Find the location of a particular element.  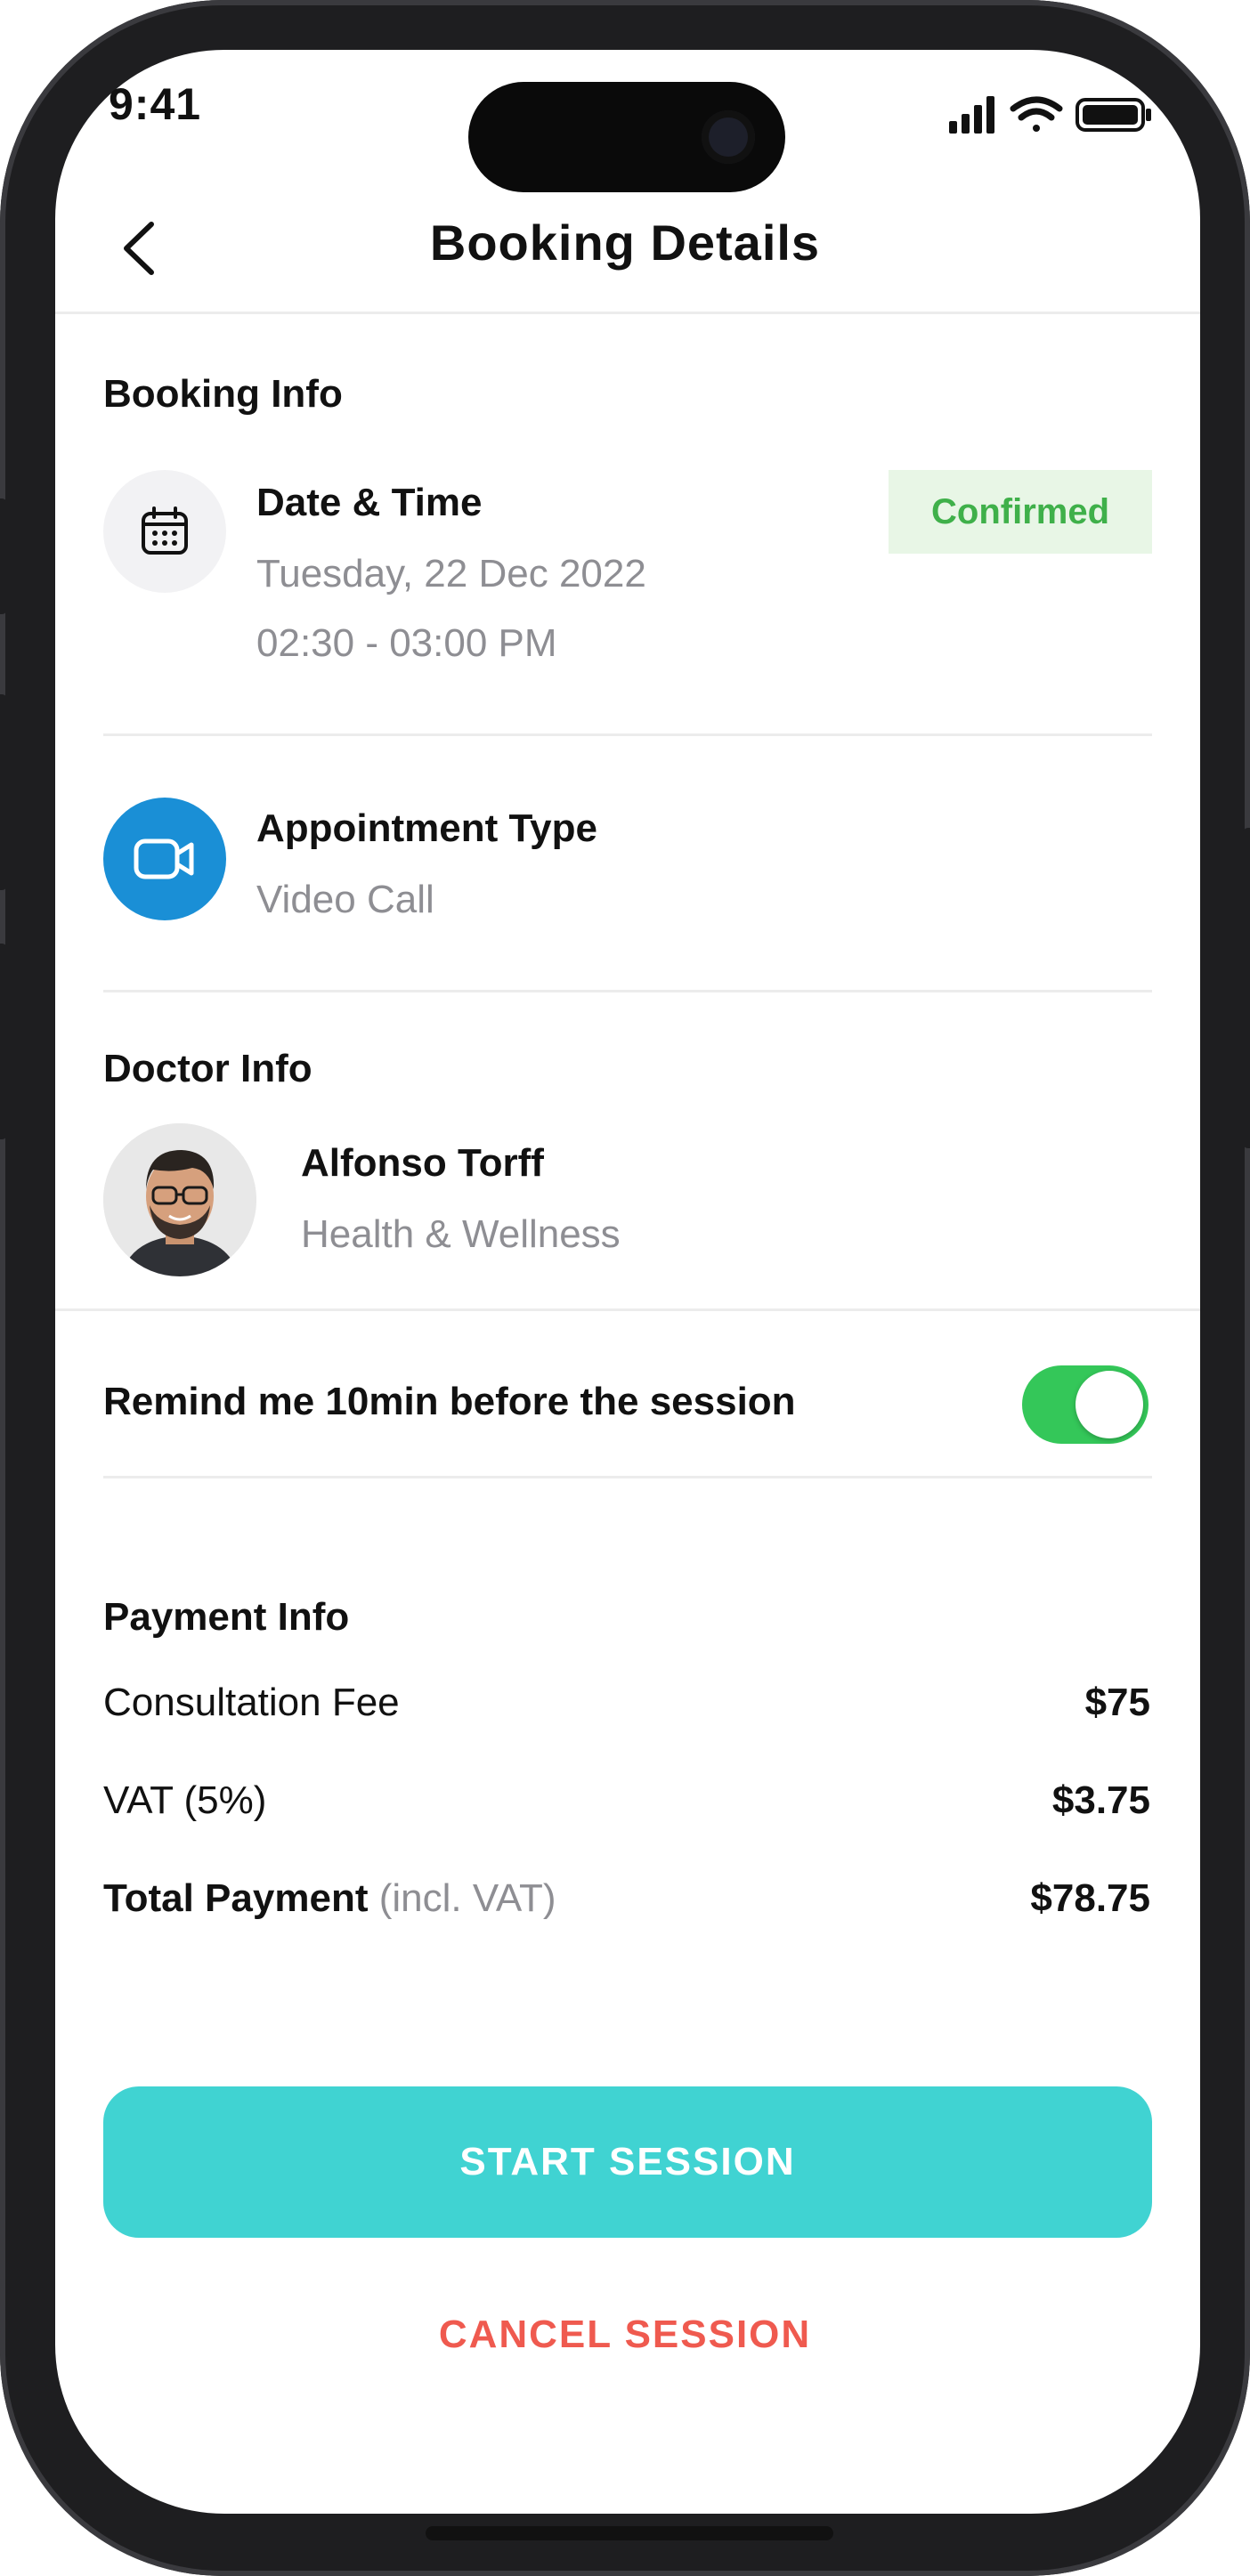

video-camera-icon is located at coordinates (164, 858).